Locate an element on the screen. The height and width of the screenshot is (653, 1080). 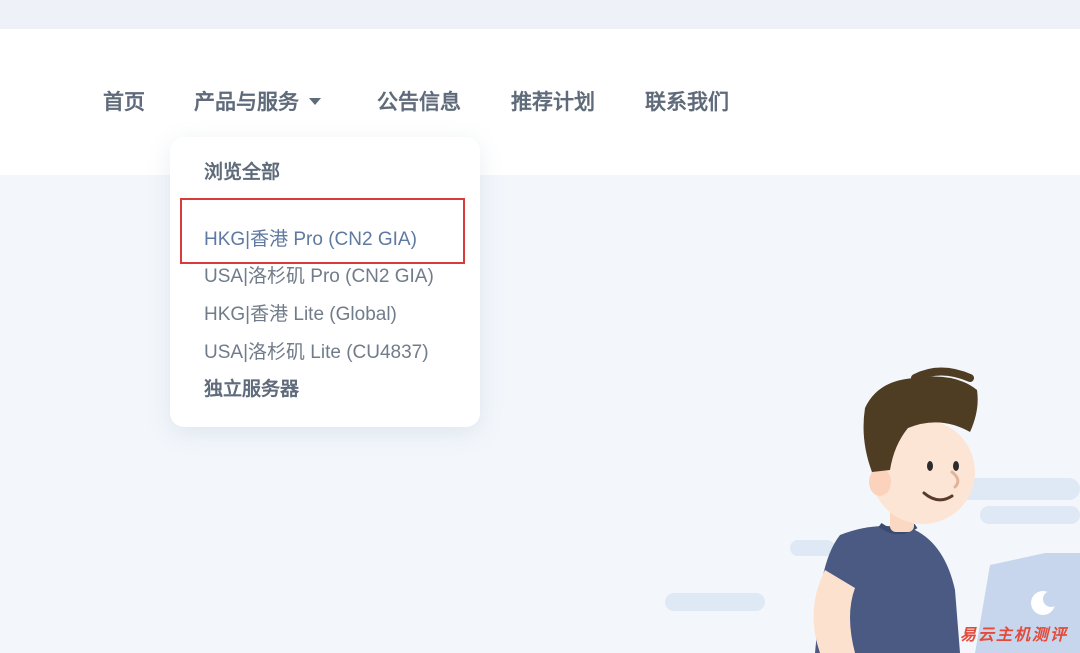
dropdown-item-usa-pro: USA|洛杉矶 Pro (CN2 GIA) is located at coordinates (319, 277).